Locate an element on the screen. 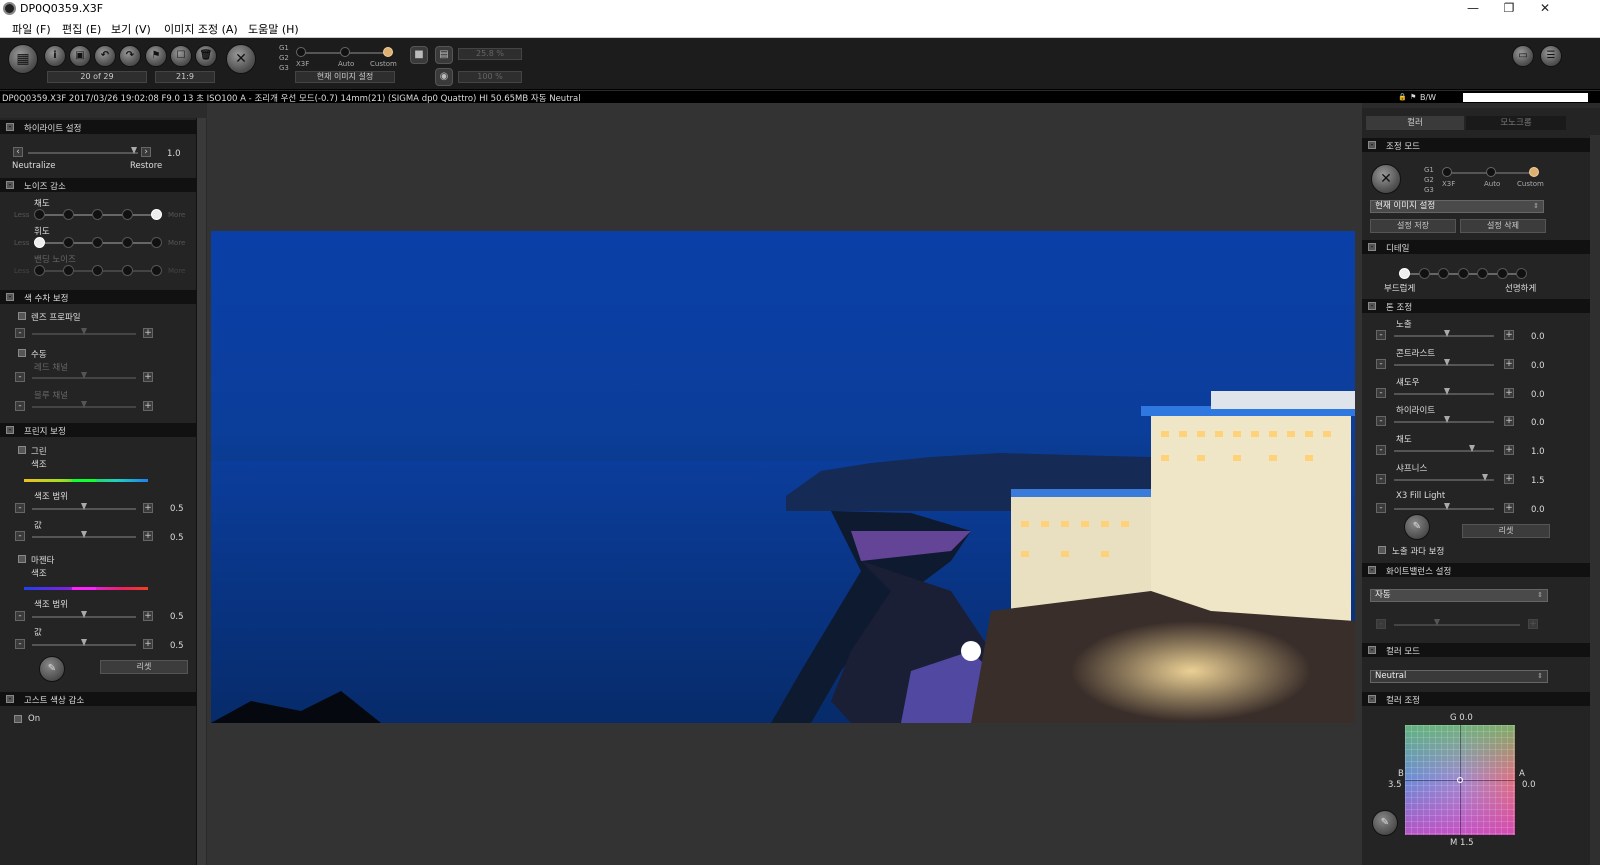 The width and height of the screenshot is (1600, 865). green-range-decrease: - is located at coordinates (20, 508).